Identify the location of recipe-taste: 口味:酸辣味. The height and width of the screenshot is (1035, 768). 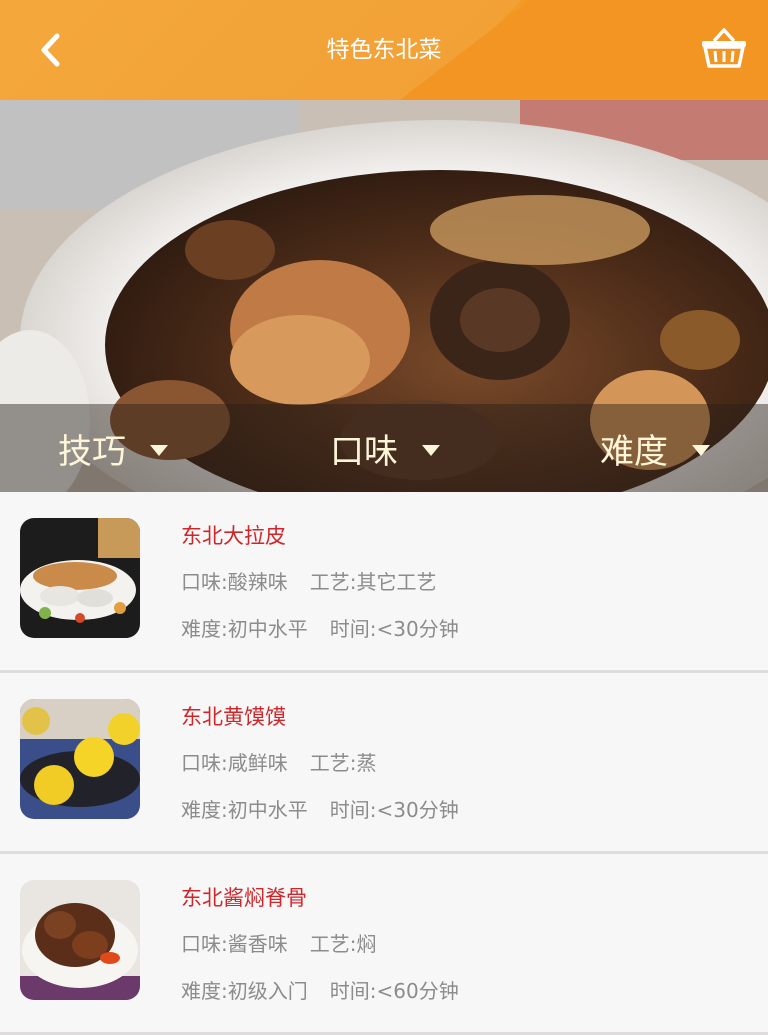
(234, 582).